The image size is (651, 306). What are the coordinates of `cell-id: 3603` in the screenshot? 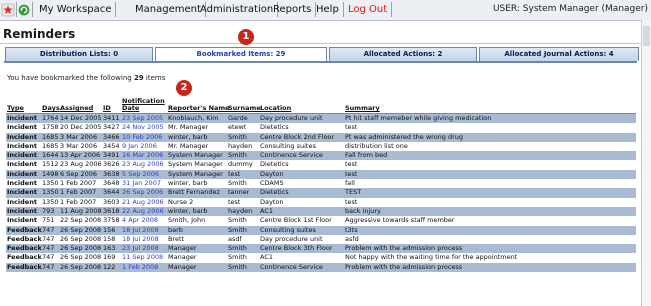 It's located at (111, 201).